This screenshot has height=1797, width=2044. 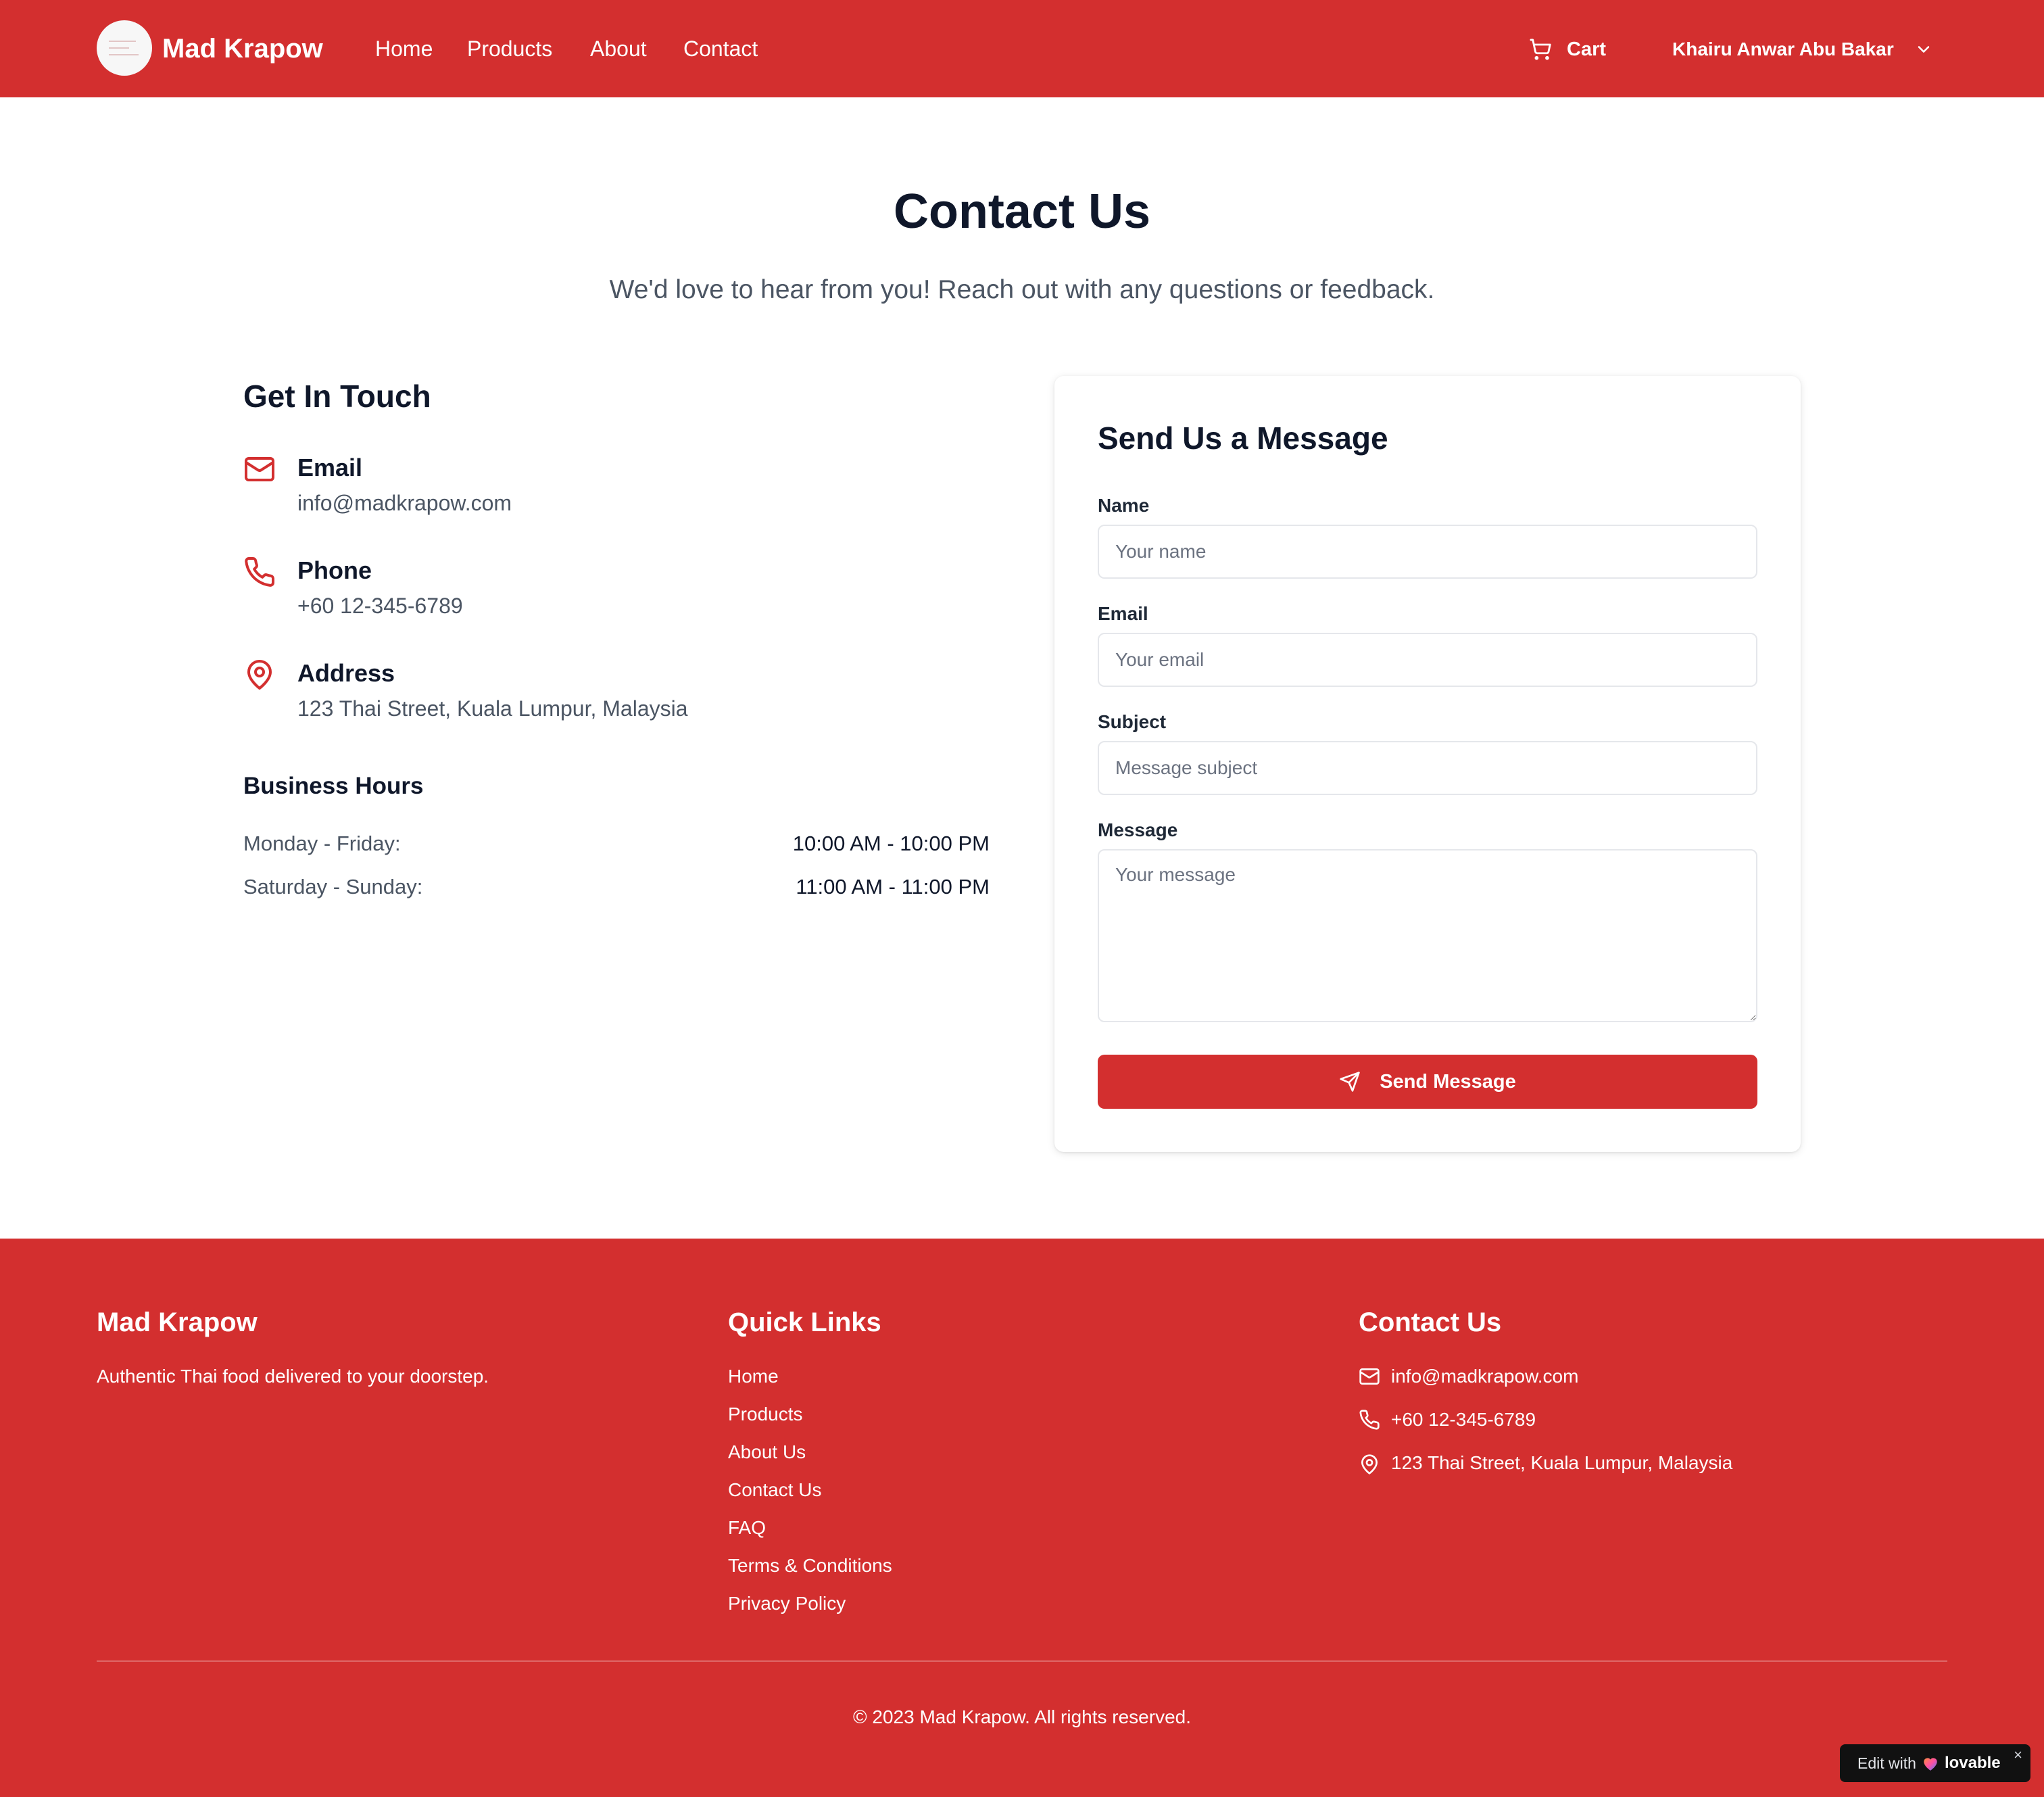 What do you see at coordinates (1022, 212) in the screenshot?
I see `page-title: Contact Us` at bounding box center [1022, 212].